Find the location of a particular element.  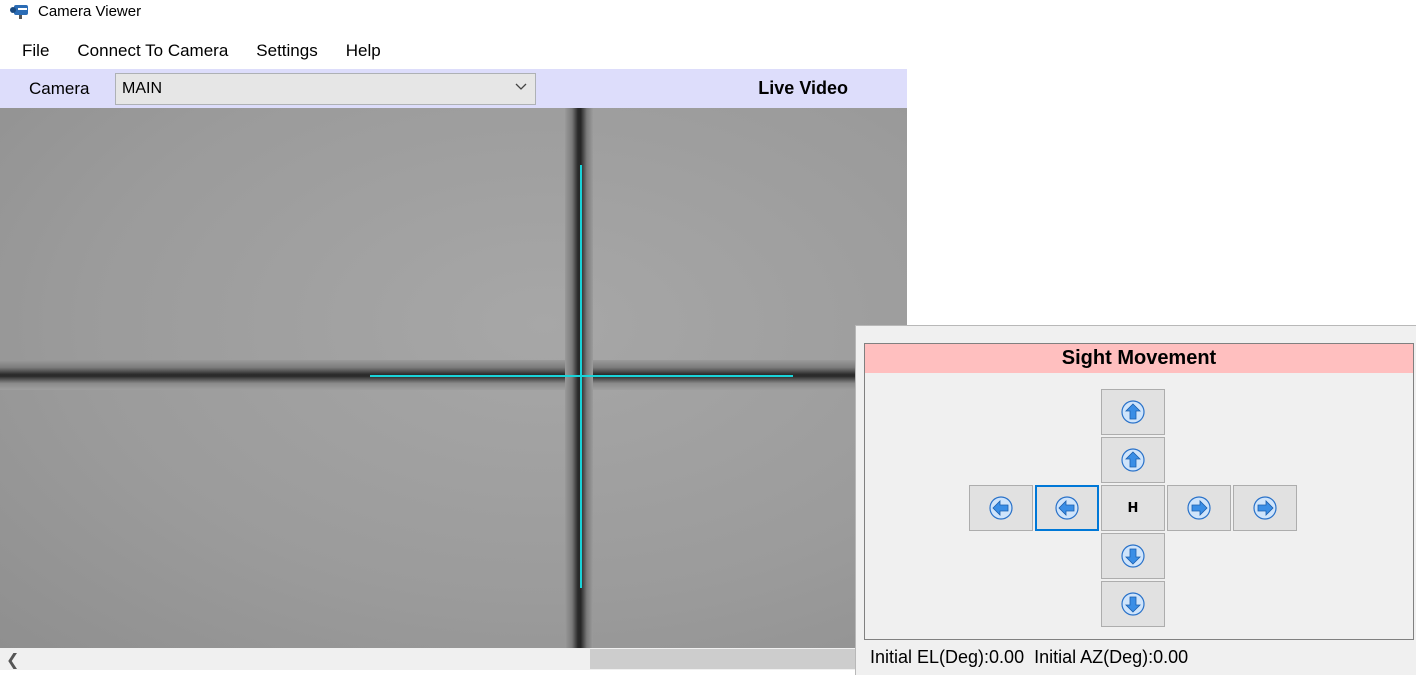

home-button: H is located at coordinates (1133, 508).